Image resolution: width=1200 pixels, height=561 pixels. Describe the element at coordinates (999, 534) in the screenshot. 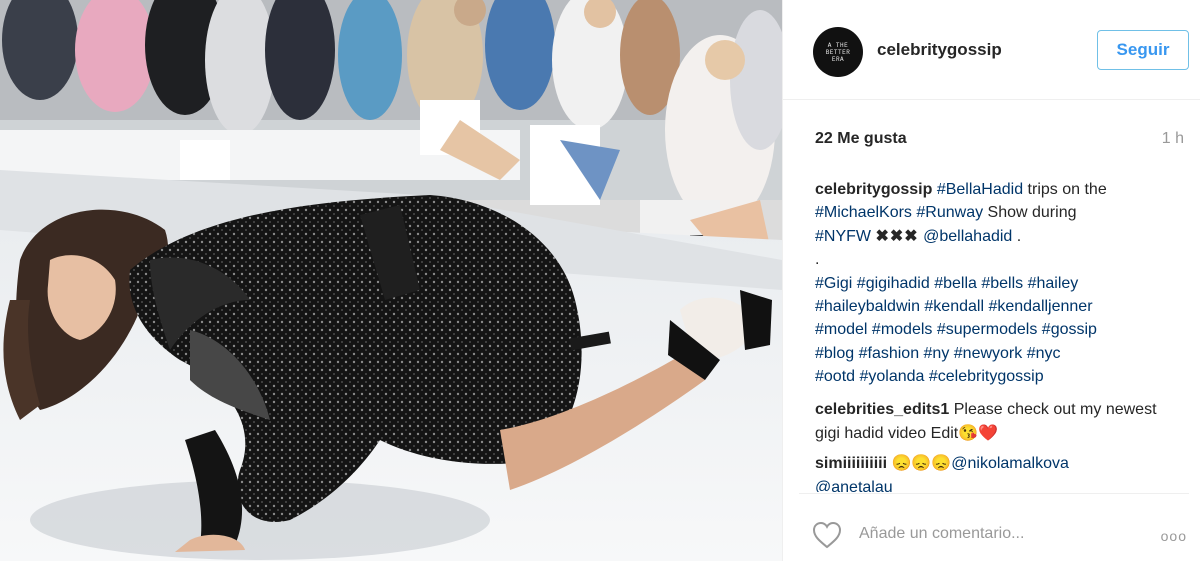

I see `comment-input` at that location.